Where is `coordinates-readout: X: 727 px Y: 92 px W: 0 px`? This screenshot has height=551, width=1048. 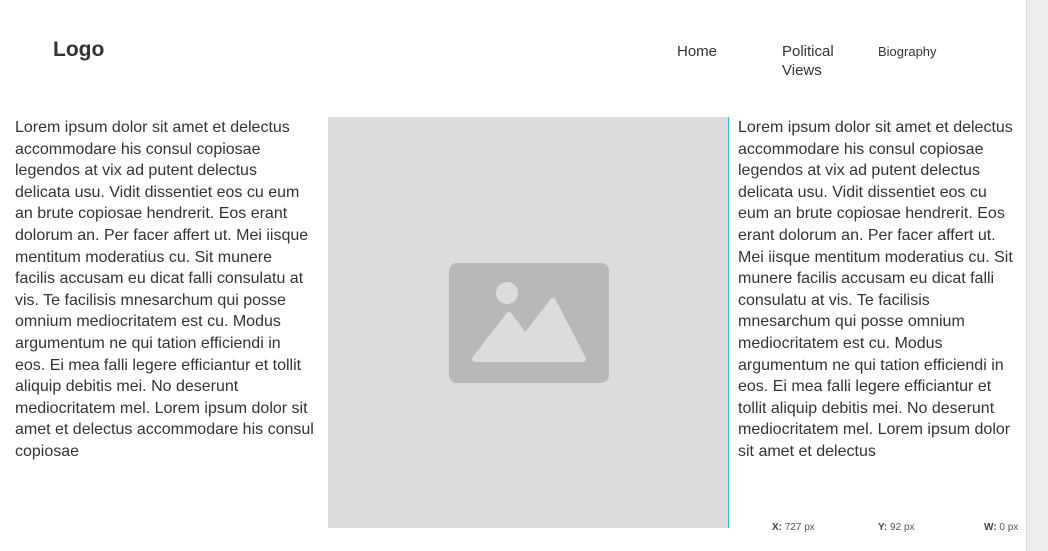 coordinates-readout: X: 727 px Y: 92 px W: 0 px is located at coordinates (904, 528).